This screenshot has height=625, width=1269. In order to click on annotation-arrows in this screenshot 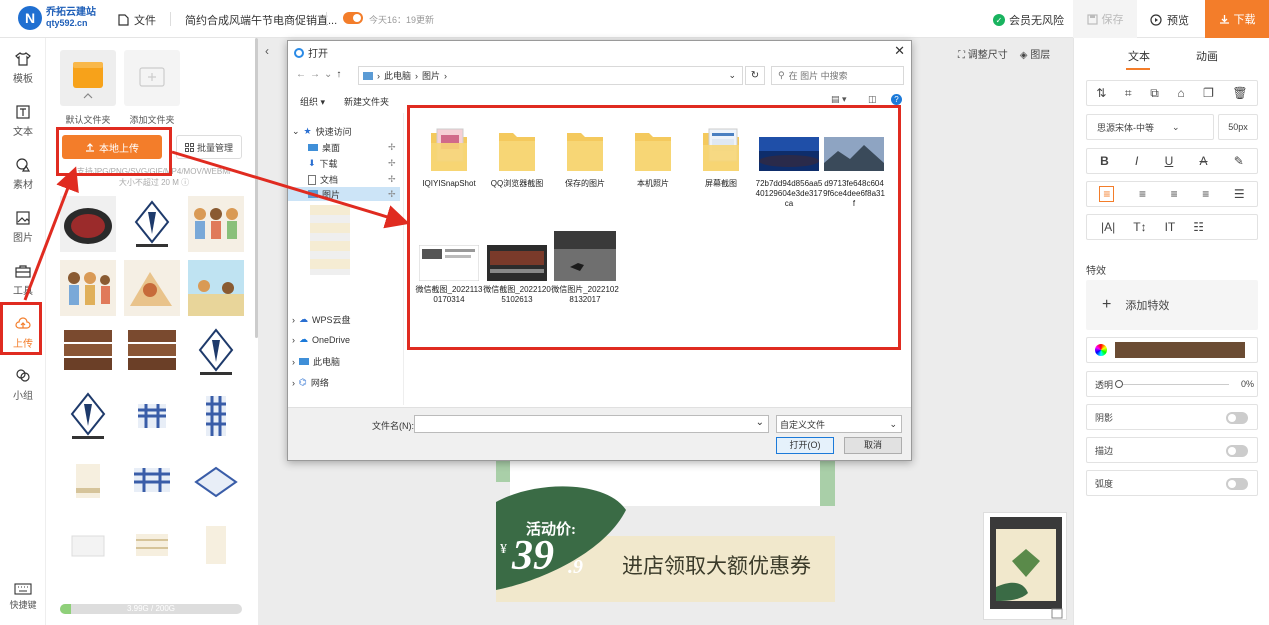, I will do `click(216, 225)`.